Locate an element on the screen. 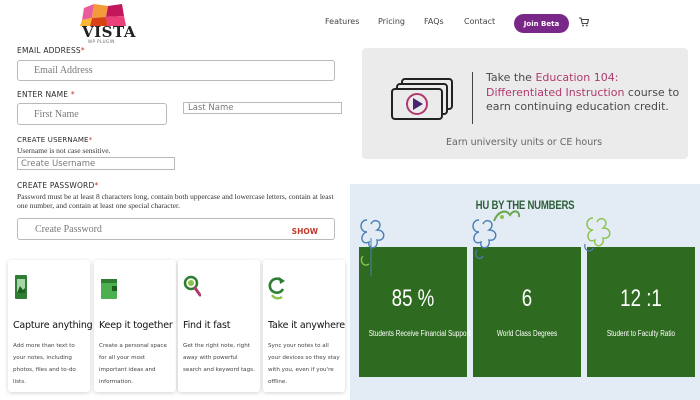 The width and height of the screenshot is (700, 400). feature-title: Find it fast is located at coordinates (207, 325).